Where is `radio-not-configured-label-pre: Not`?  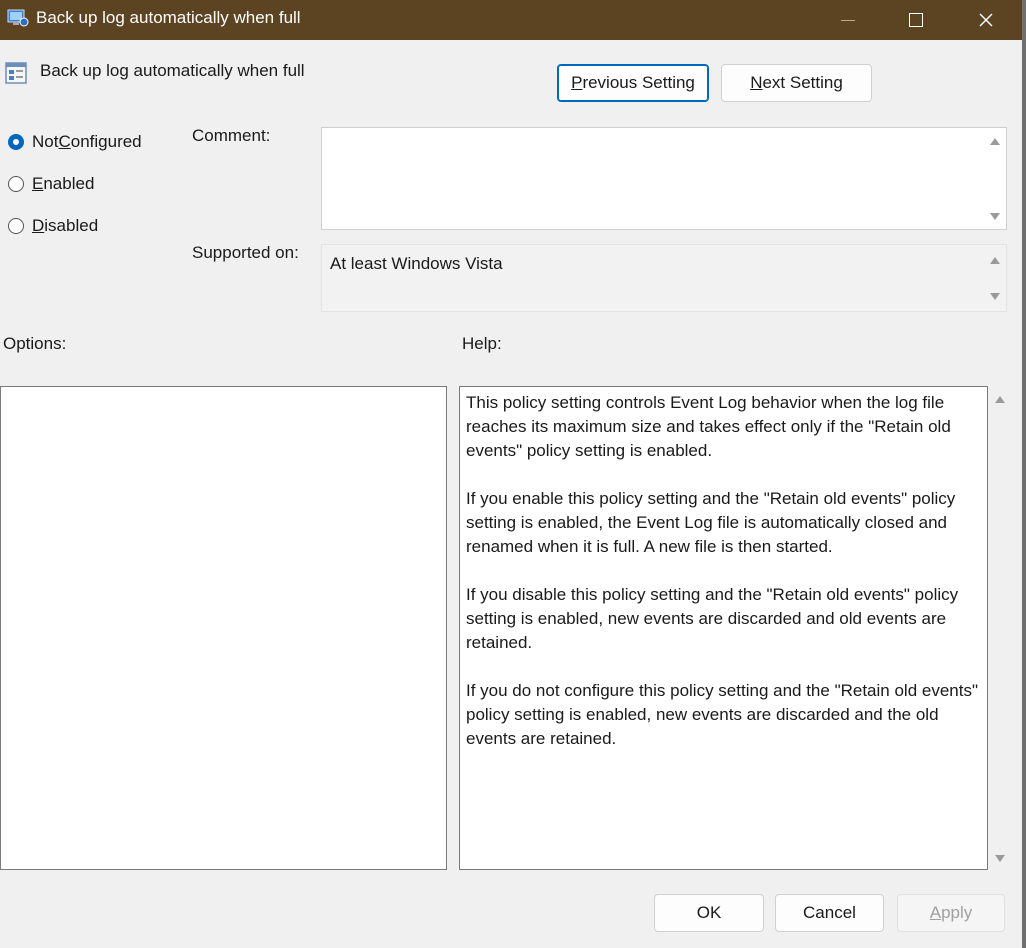
radio-not-configured-label-pre: Not is located at coordinates (45, 141).